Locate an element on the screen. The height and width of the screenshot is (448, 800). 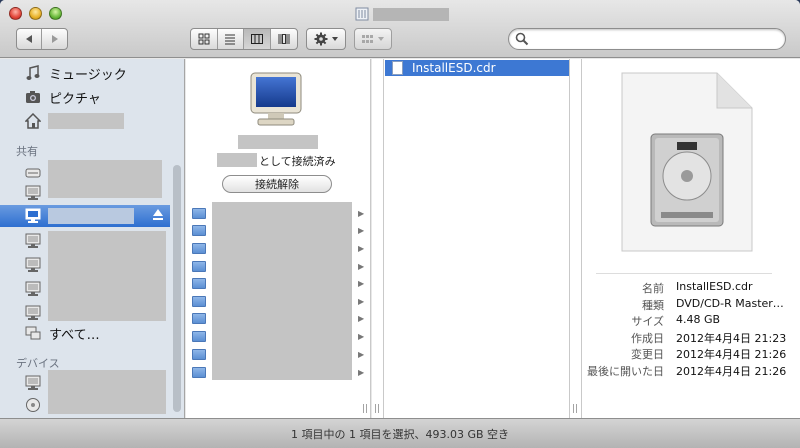
file-row-selected: InstallESD.cdr is located at coordinates (477, 68).